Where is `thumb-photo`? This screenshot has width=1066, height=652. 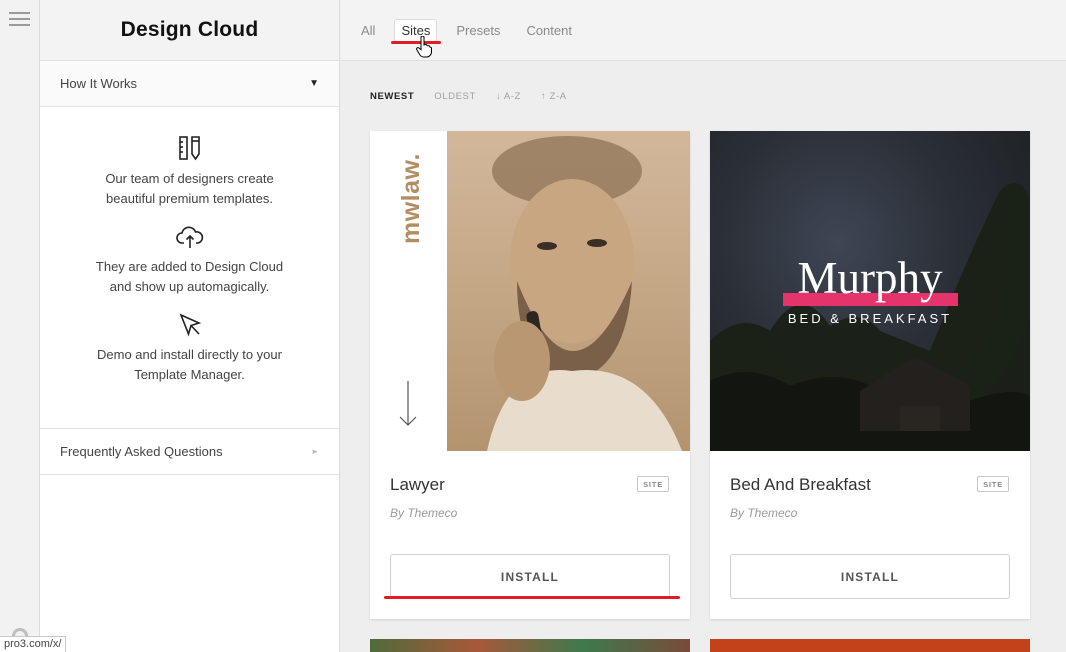 thumb-photo is located at coordinates (568, 291).